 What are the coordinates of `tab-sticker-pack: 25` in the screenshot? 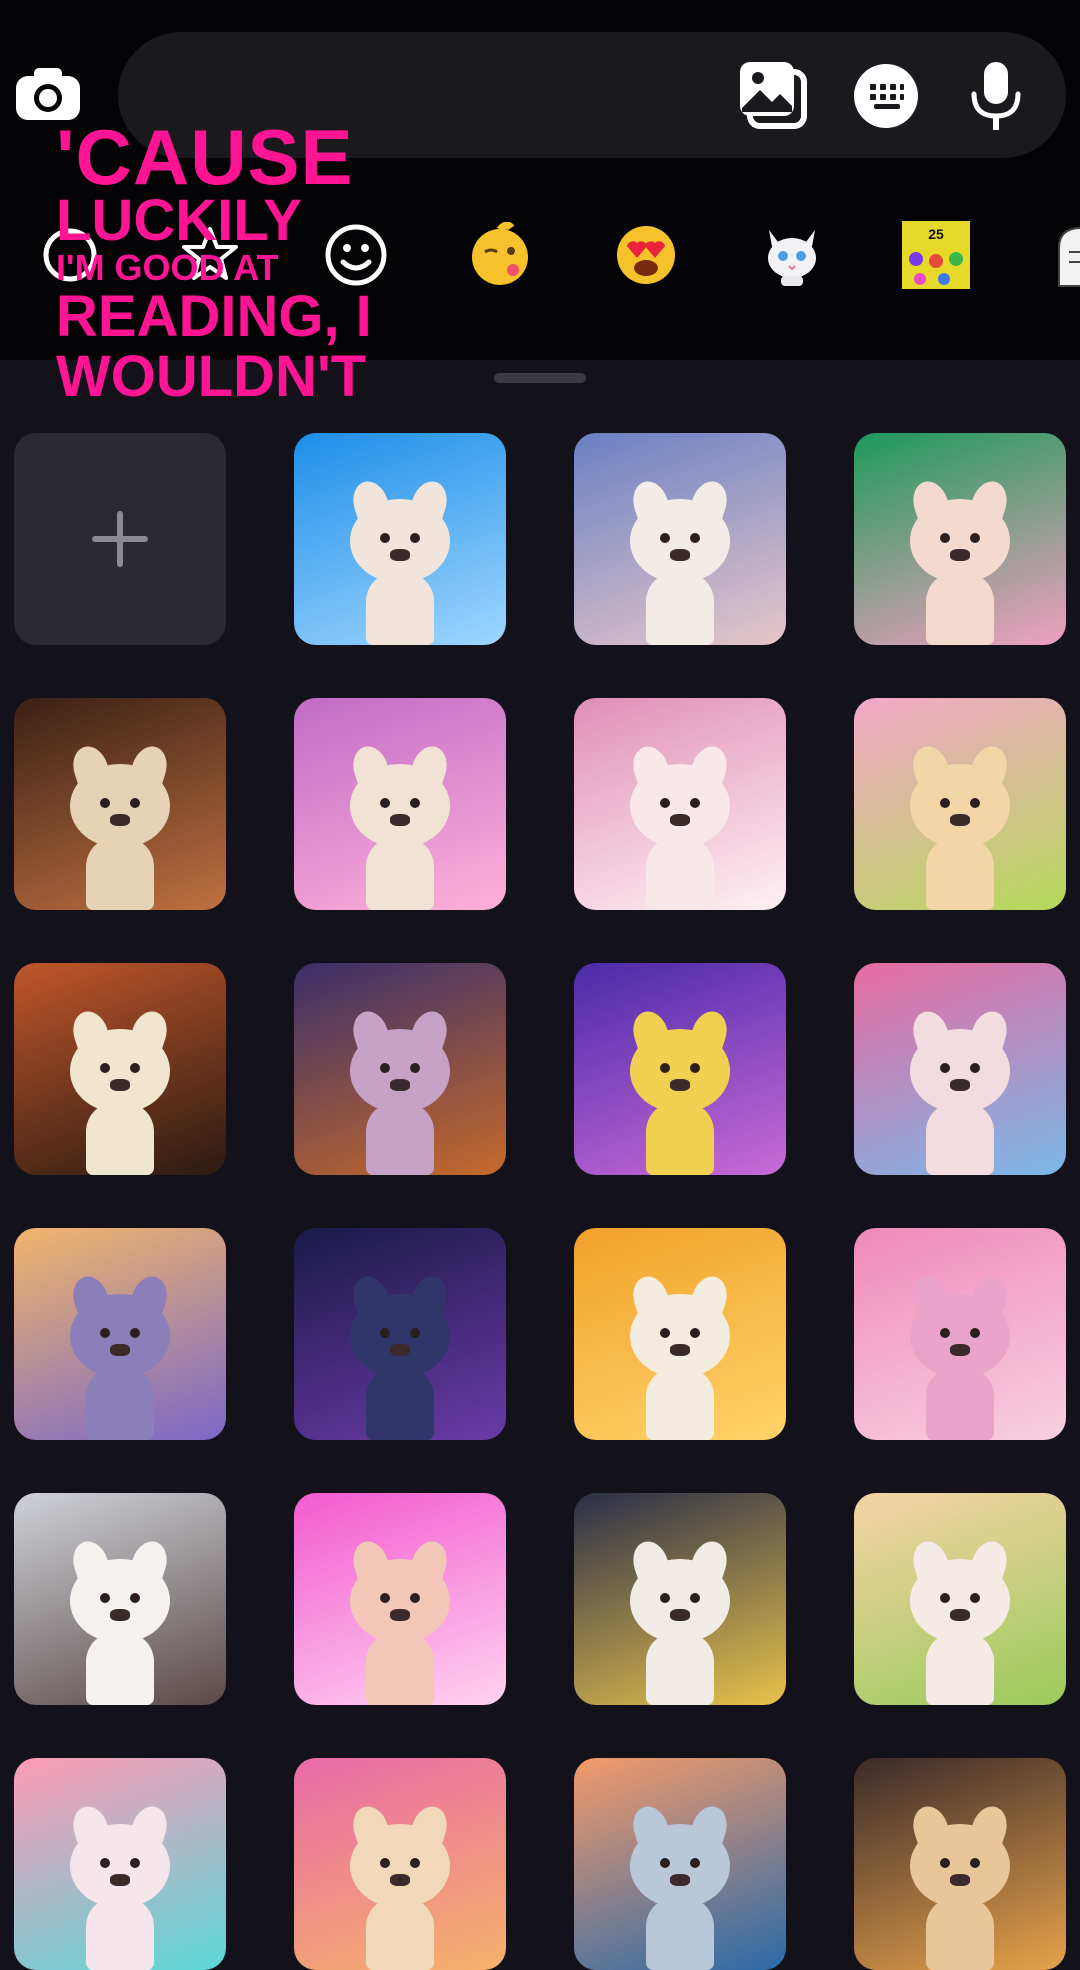 It's located at (936, 255).